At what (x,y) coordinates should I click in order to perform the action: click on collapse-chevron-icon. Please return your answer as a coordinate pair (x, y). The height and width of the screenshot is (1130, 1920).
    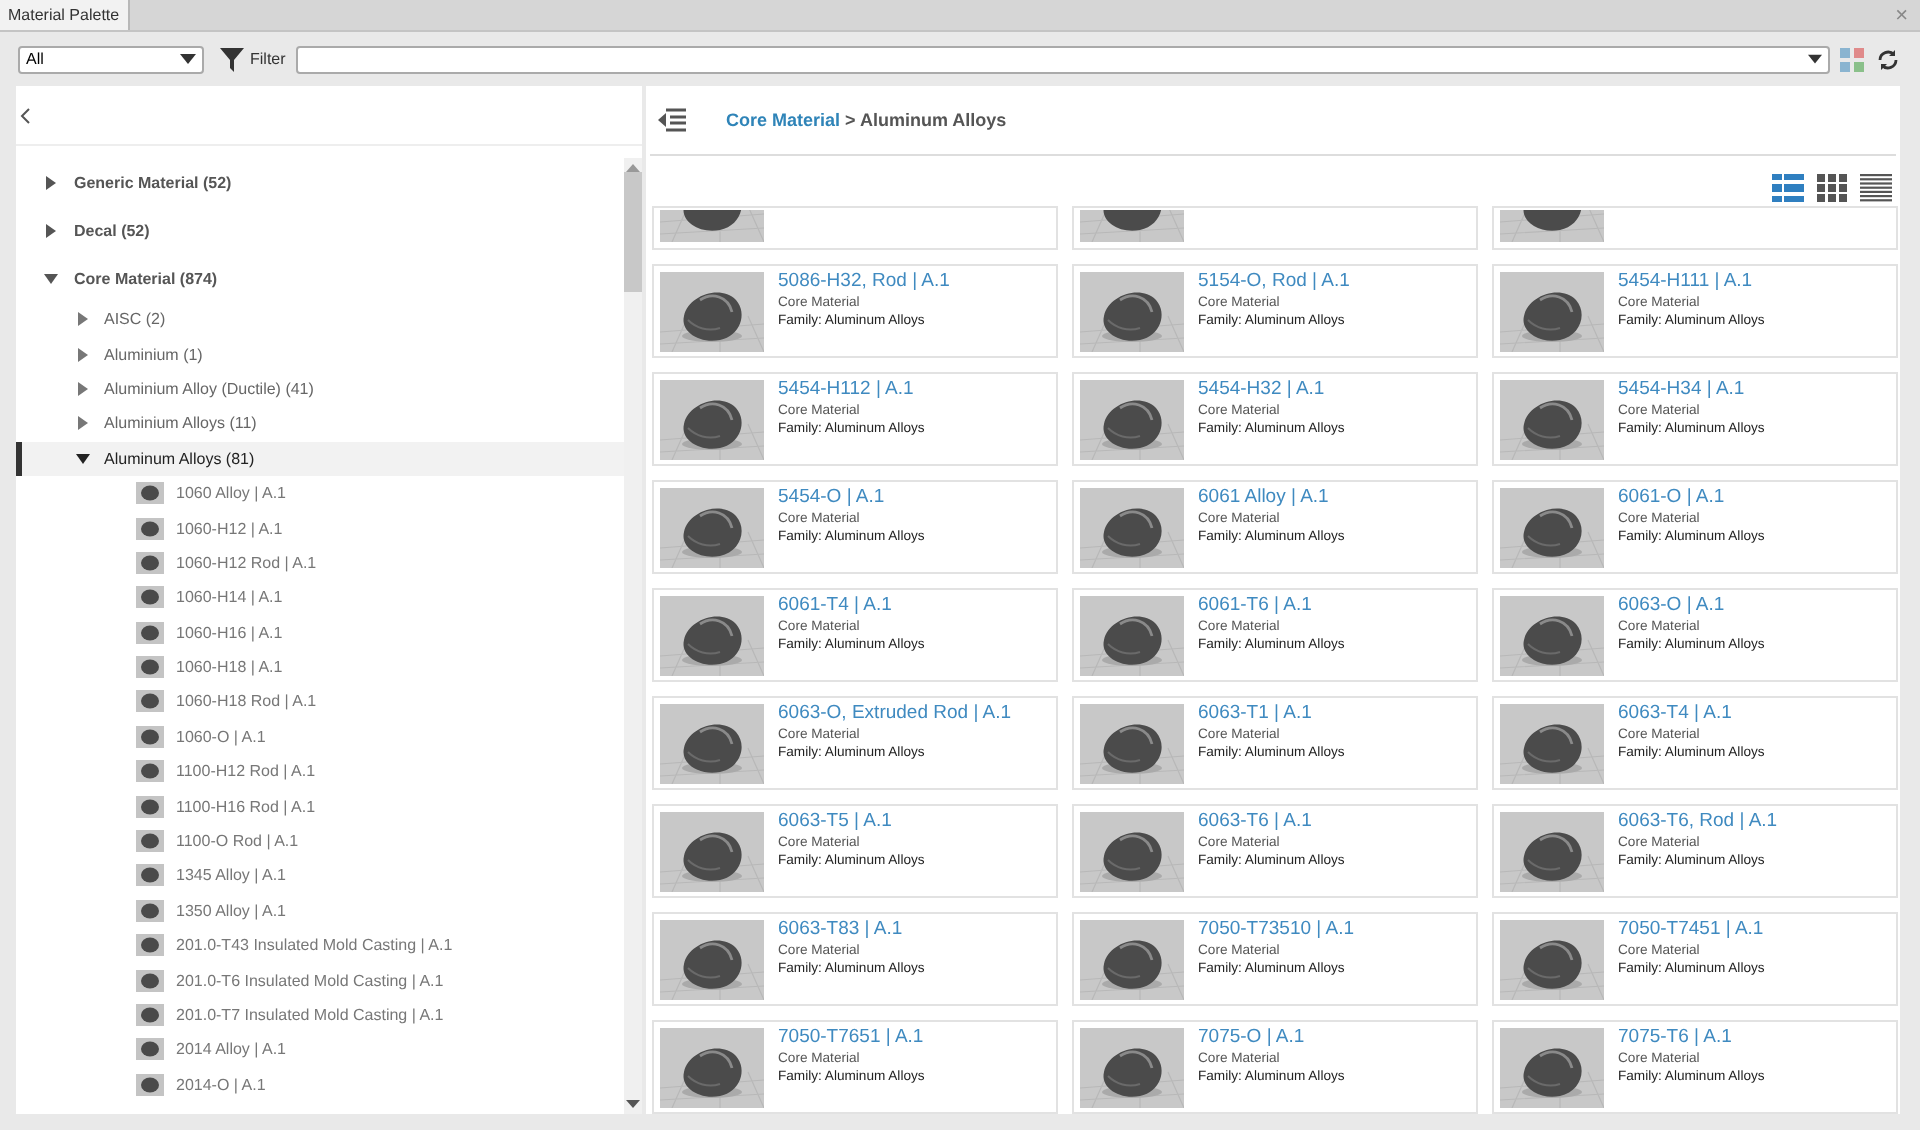
    Looking at the image, I should click on (25, 116).